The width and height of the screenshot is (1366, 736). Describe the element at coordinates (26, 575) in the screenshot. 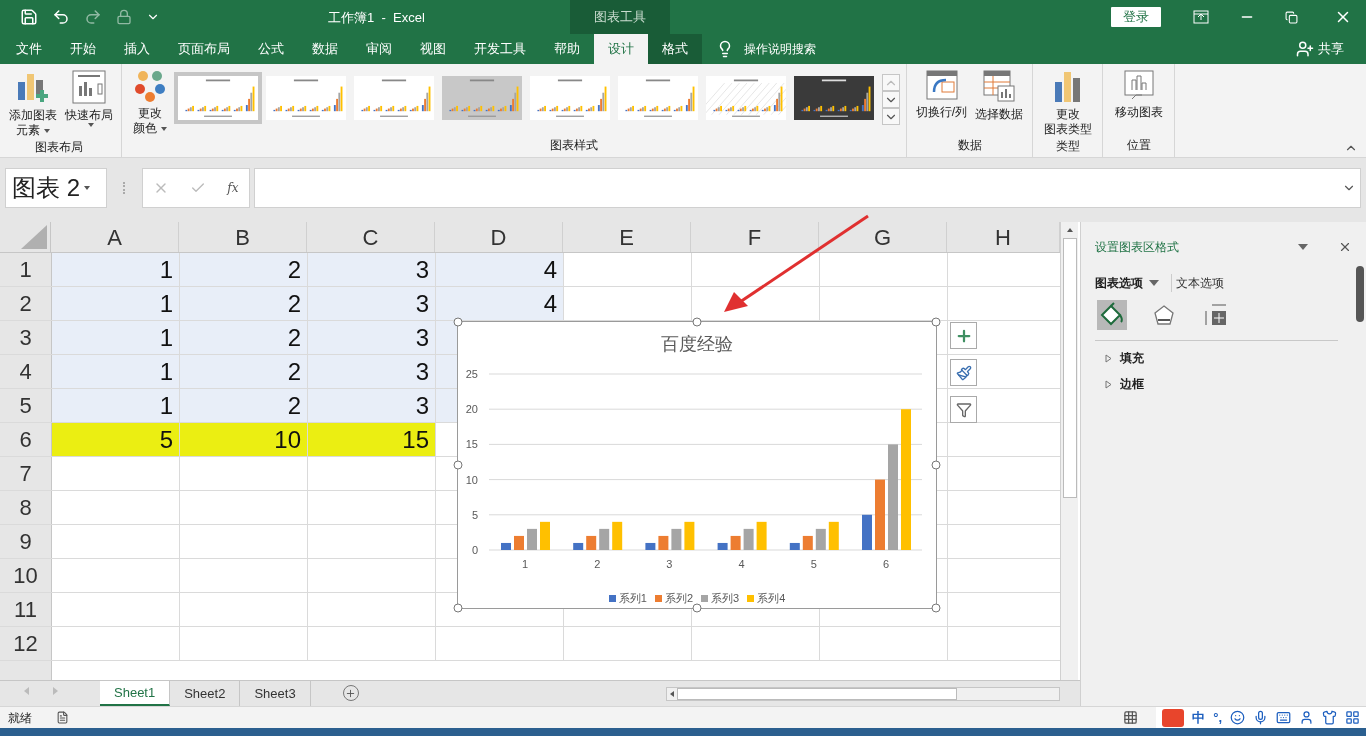

I see `row-header: 10` at that location.